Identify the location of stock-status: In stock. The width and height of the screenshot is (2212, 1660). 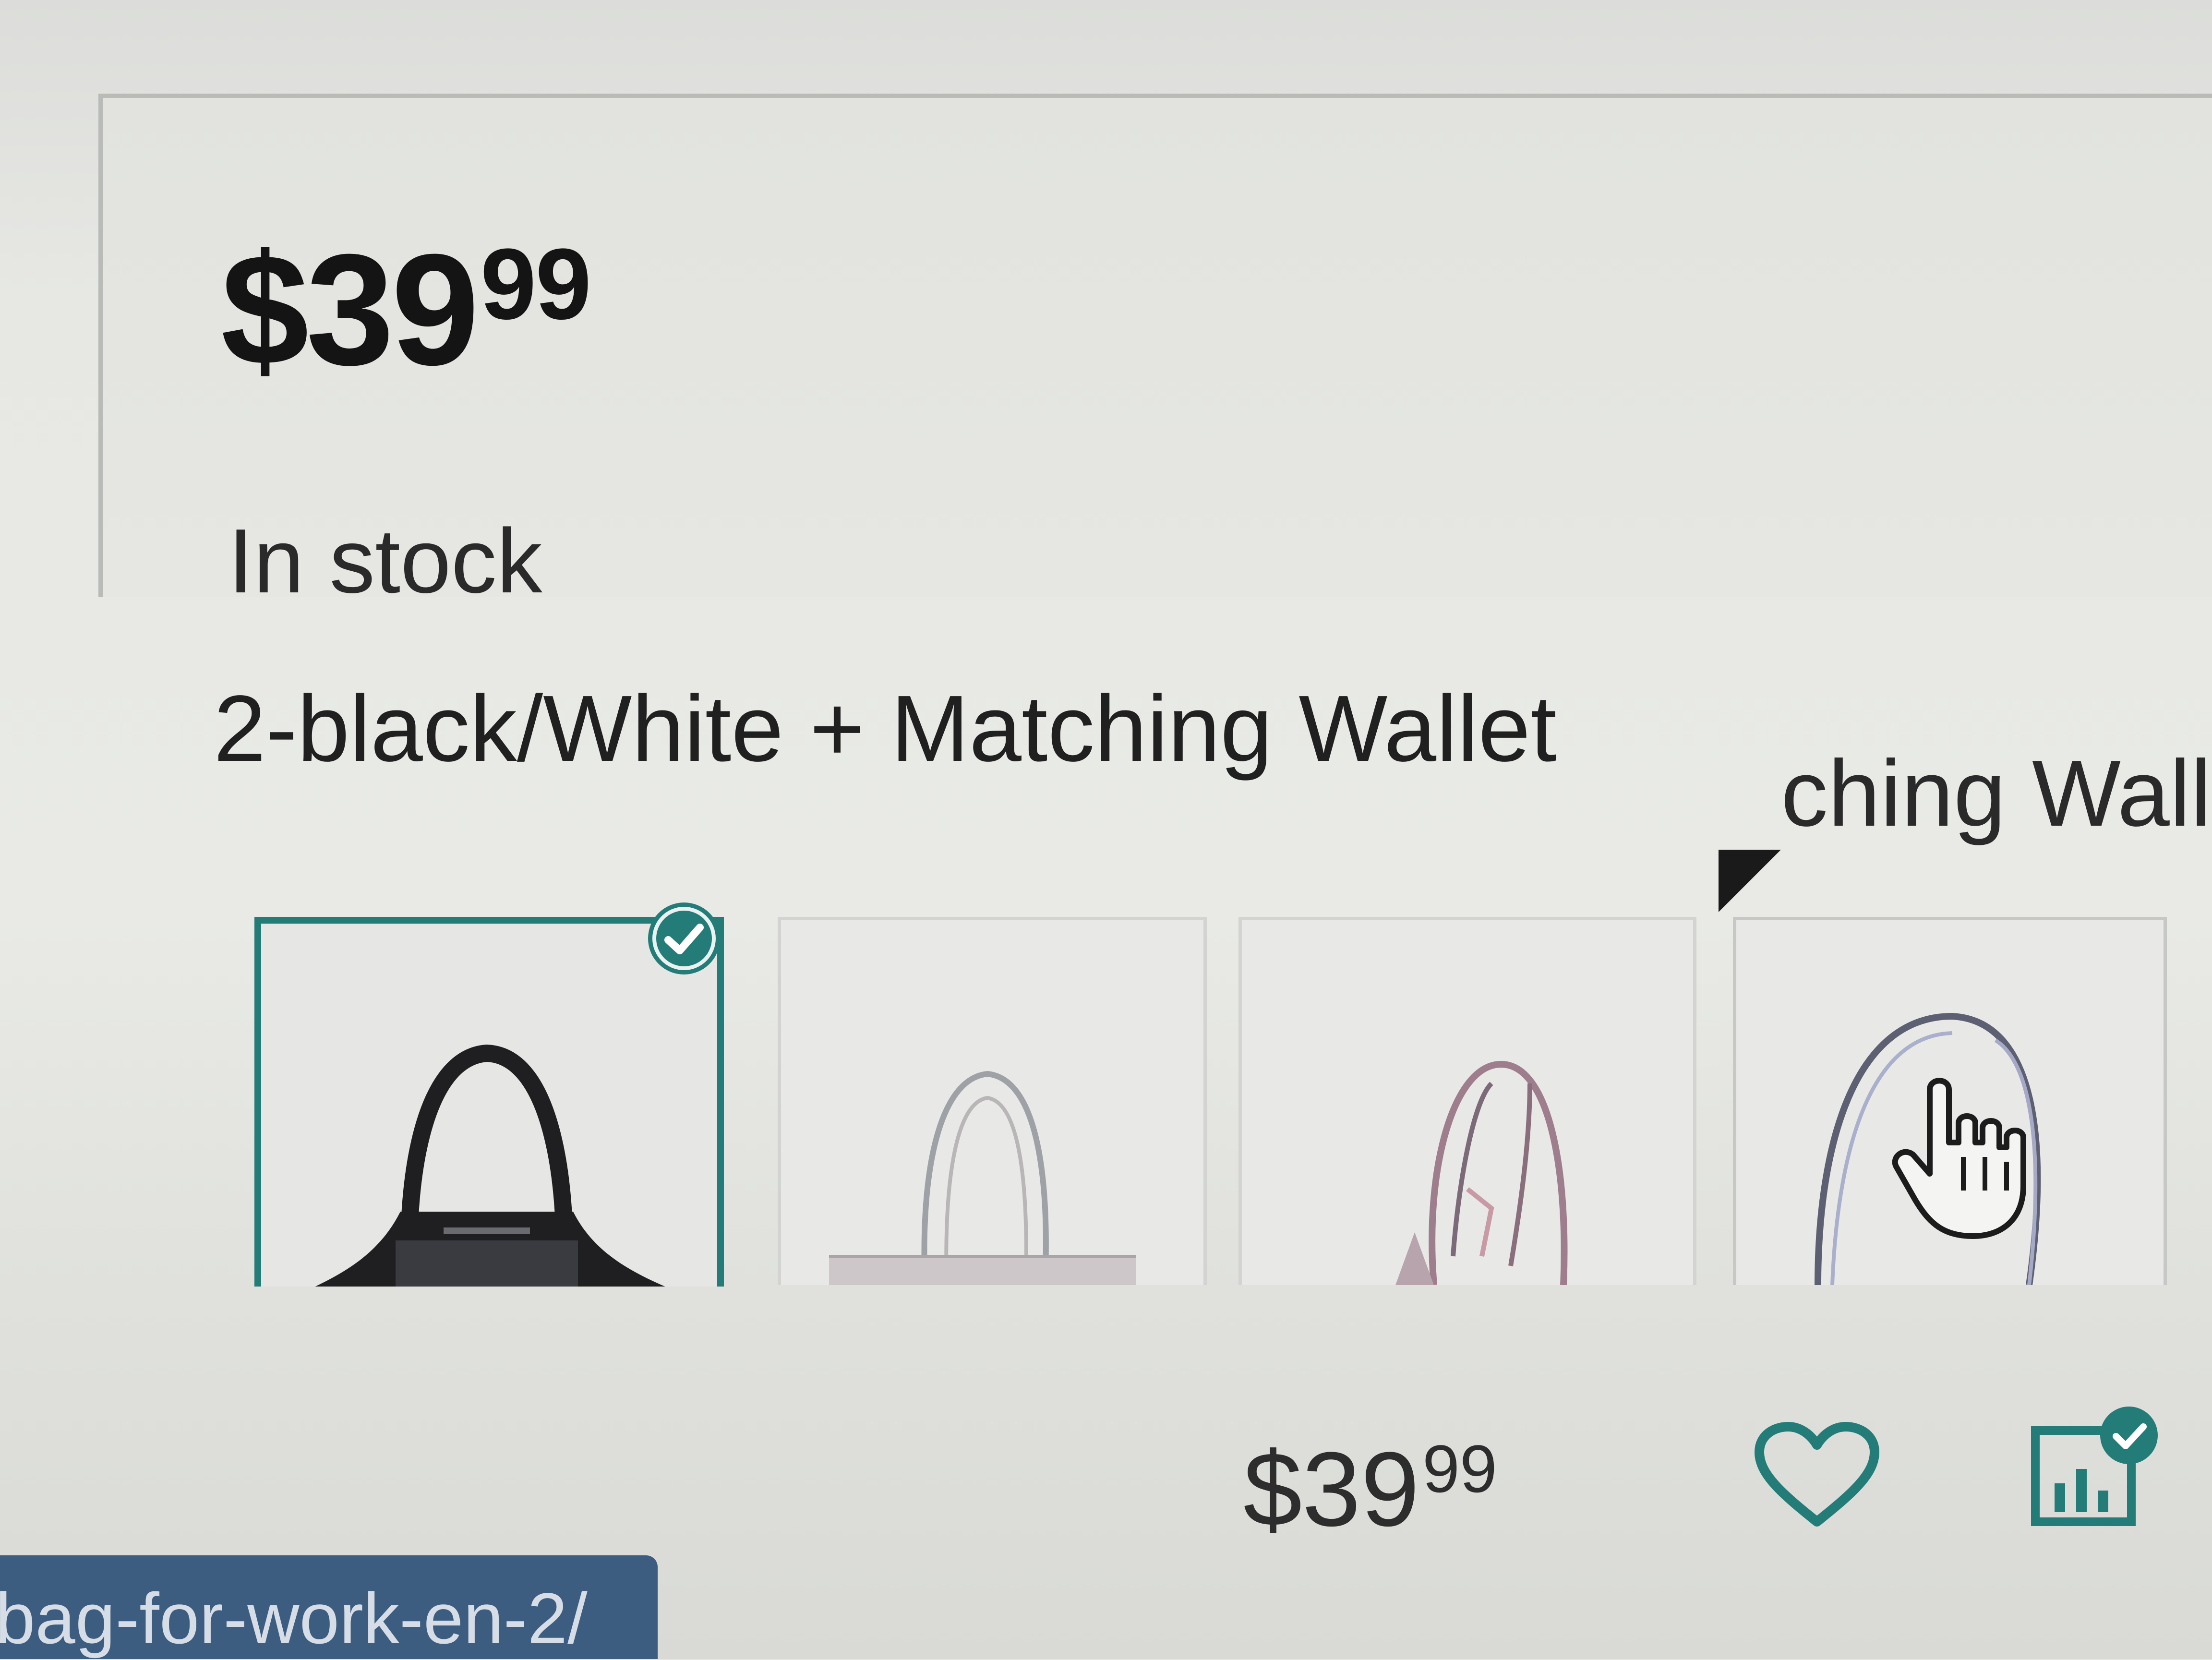
(385, 561).